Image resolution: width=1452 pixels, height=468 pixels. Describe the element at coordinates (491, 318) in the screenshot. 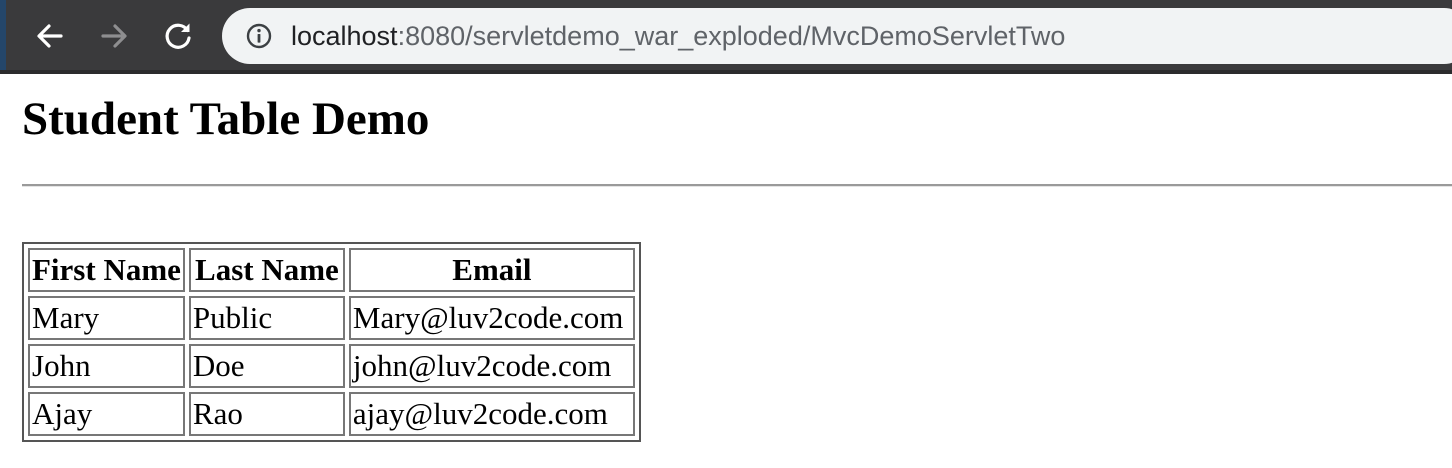

I see `cell-email: Mary@luv2code.com` at that location.